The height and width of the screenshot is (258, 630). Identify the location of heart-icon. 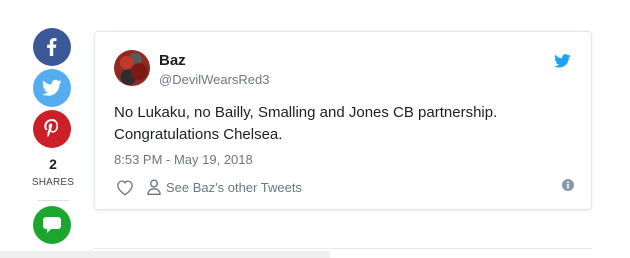
(125, 187).